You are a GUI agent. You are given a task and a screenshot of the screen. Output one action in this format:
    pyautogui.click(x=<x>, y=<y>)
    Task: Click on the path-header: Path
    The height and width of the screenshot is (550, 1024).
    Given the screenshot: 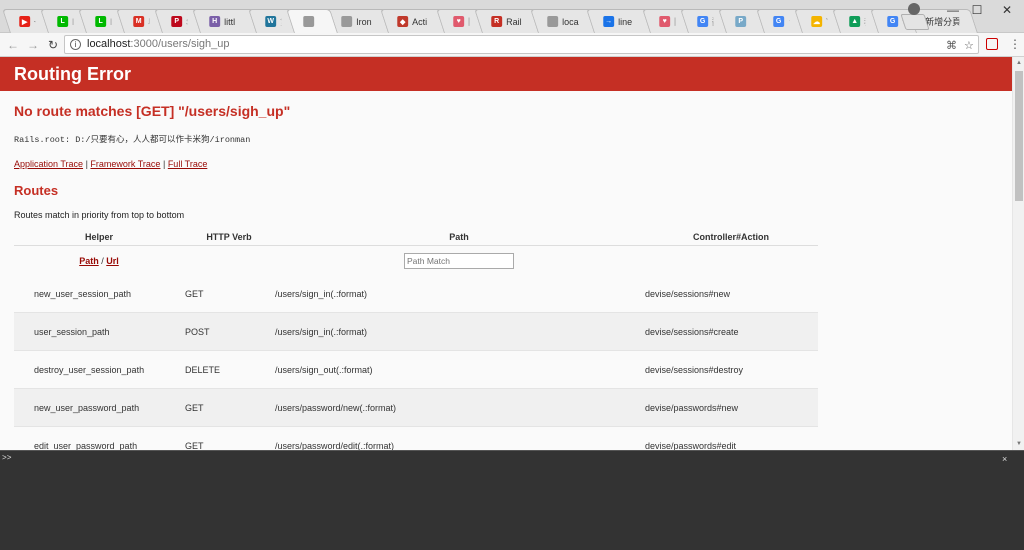 What is the action you would take?
    pyautogui.click(x=459, y=237)
    